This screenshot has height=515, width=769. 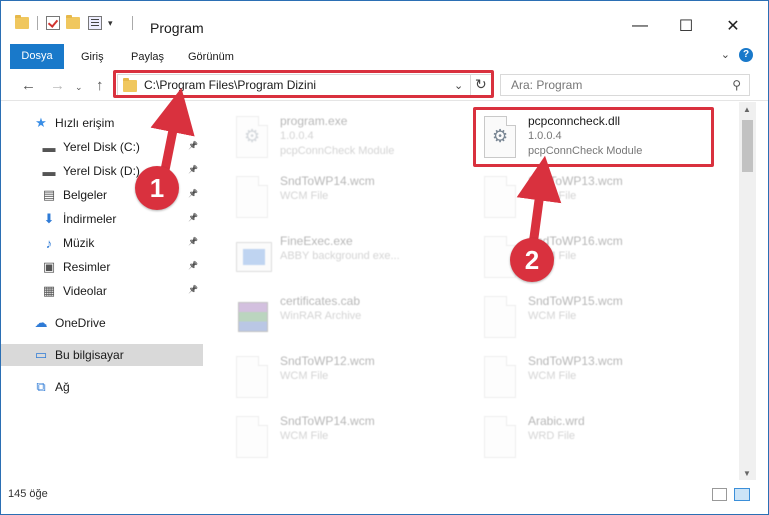 What do you see at coordinates (102, 387) in the screenshot?
I see `sidebar-item: ⧉ Ağ` at bounding box center [102, 387].